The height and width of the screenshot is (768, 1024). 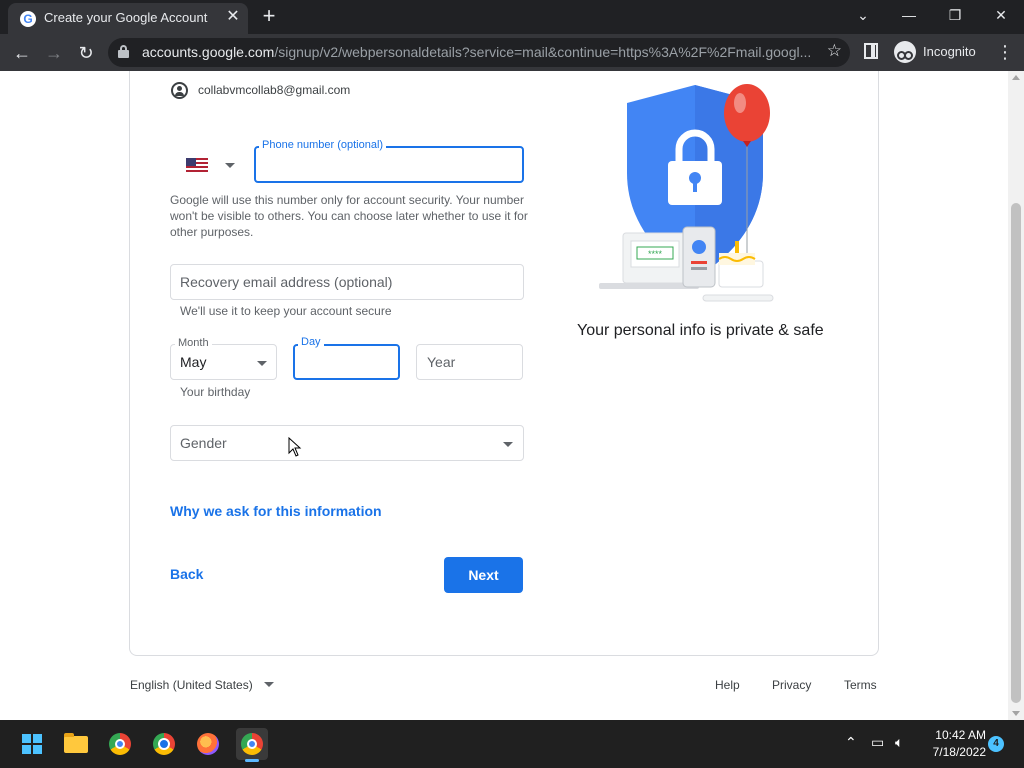 I want to click on month-value: May, so click(x=193, y=362).